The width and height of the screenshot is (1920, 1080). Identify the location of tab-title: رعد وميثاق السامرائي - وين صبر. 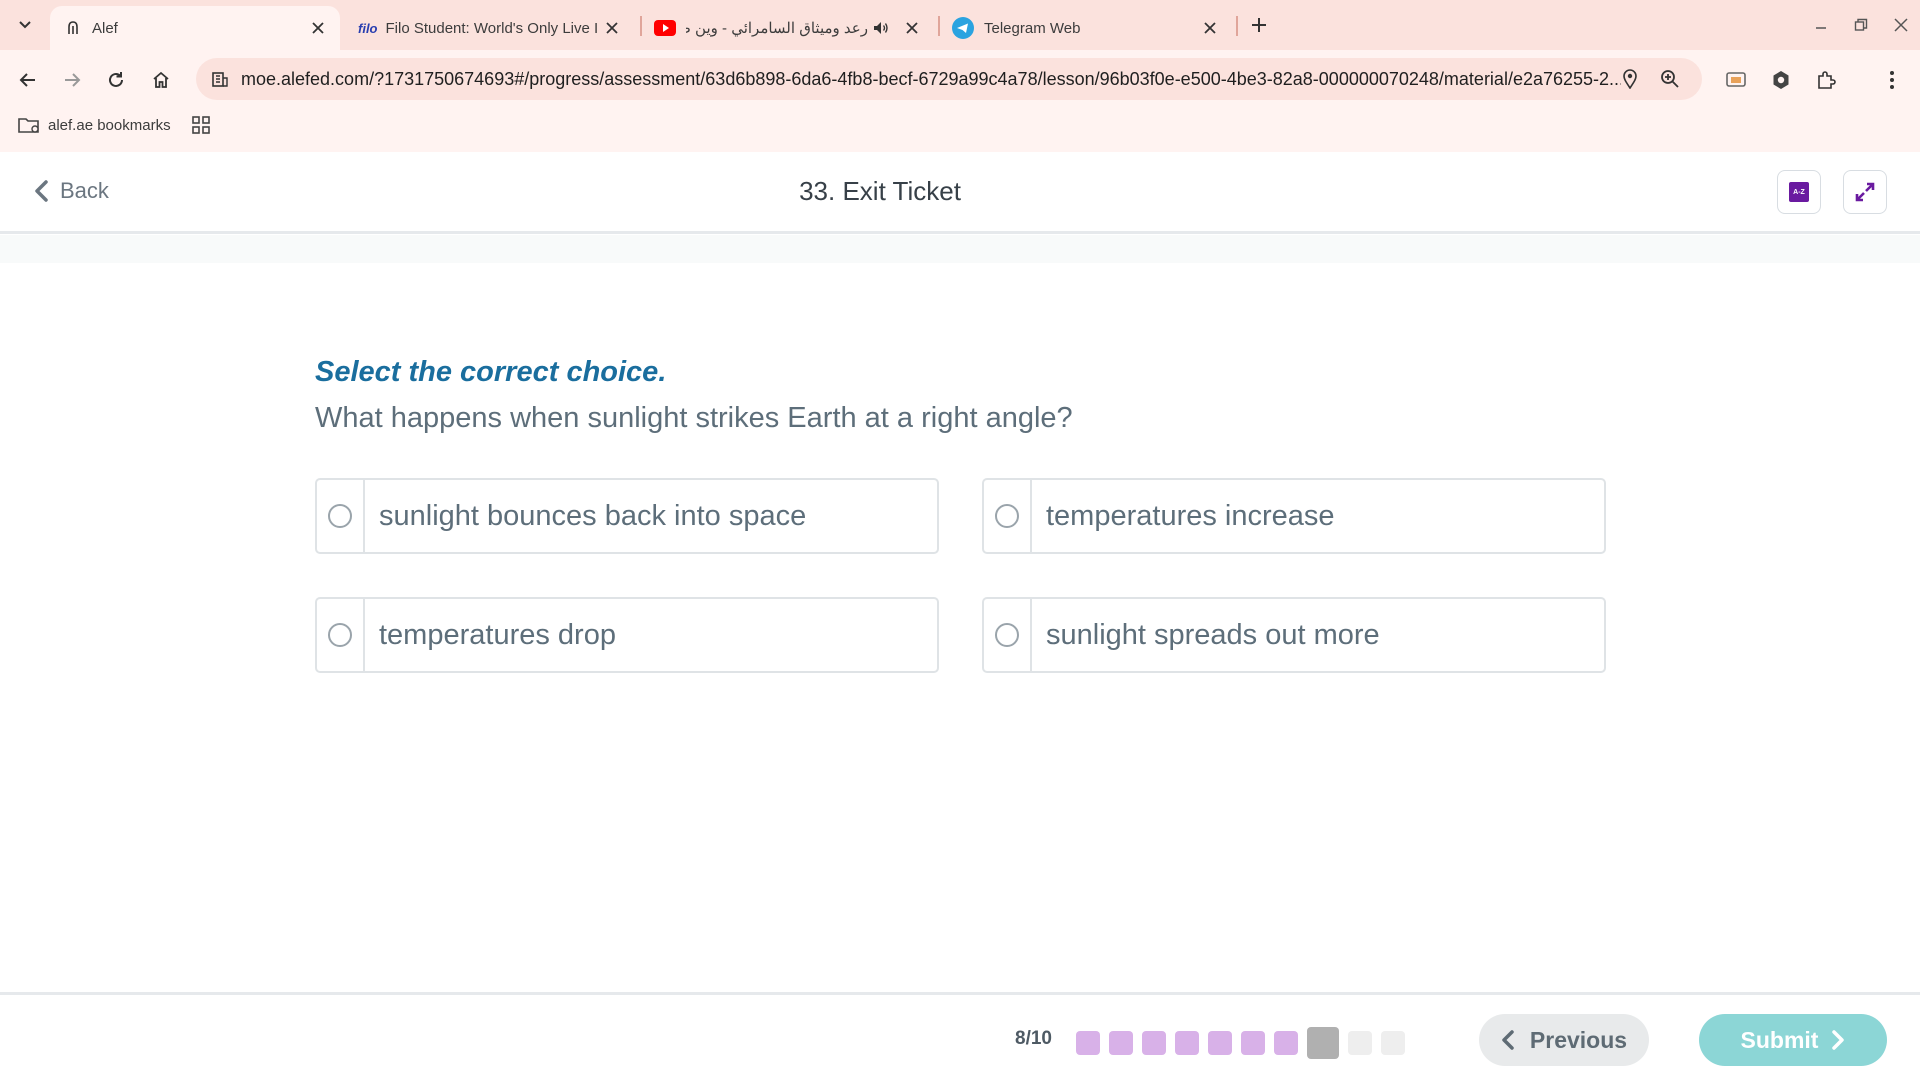
(777, 28).